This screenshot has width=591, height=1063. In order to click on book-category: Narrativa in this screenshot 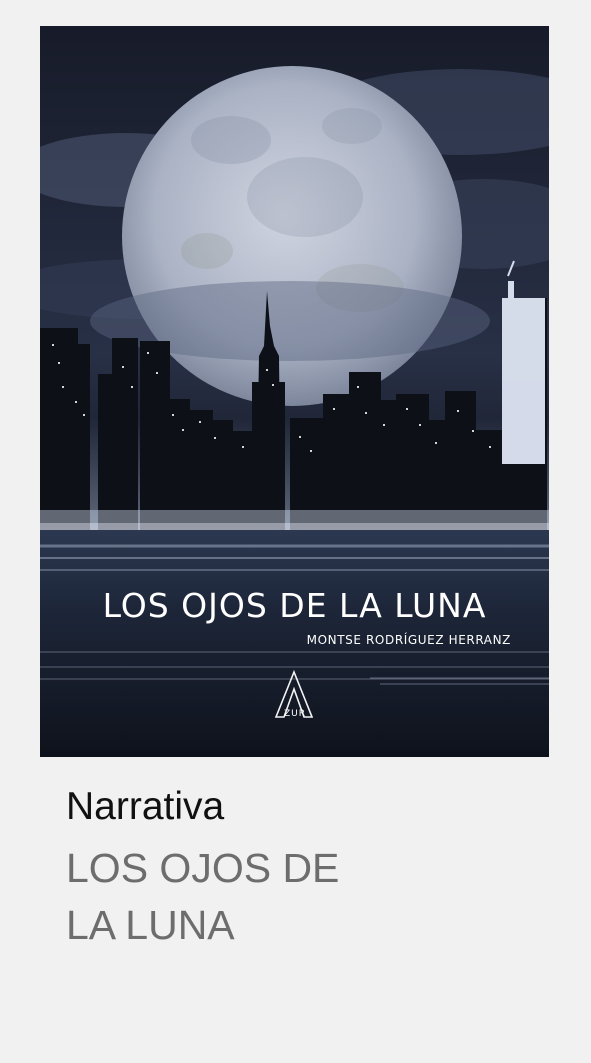, I will do `click(145, 806)`.